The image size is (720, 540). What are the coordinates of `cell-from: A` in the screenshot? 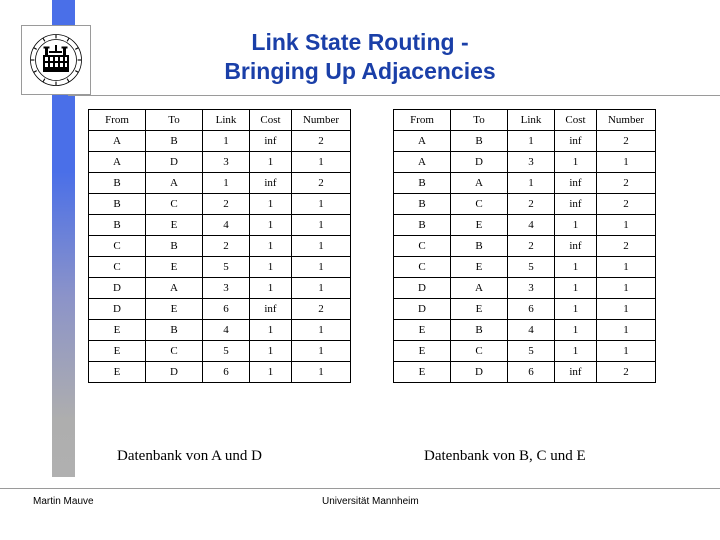 It's located at (117, 141).